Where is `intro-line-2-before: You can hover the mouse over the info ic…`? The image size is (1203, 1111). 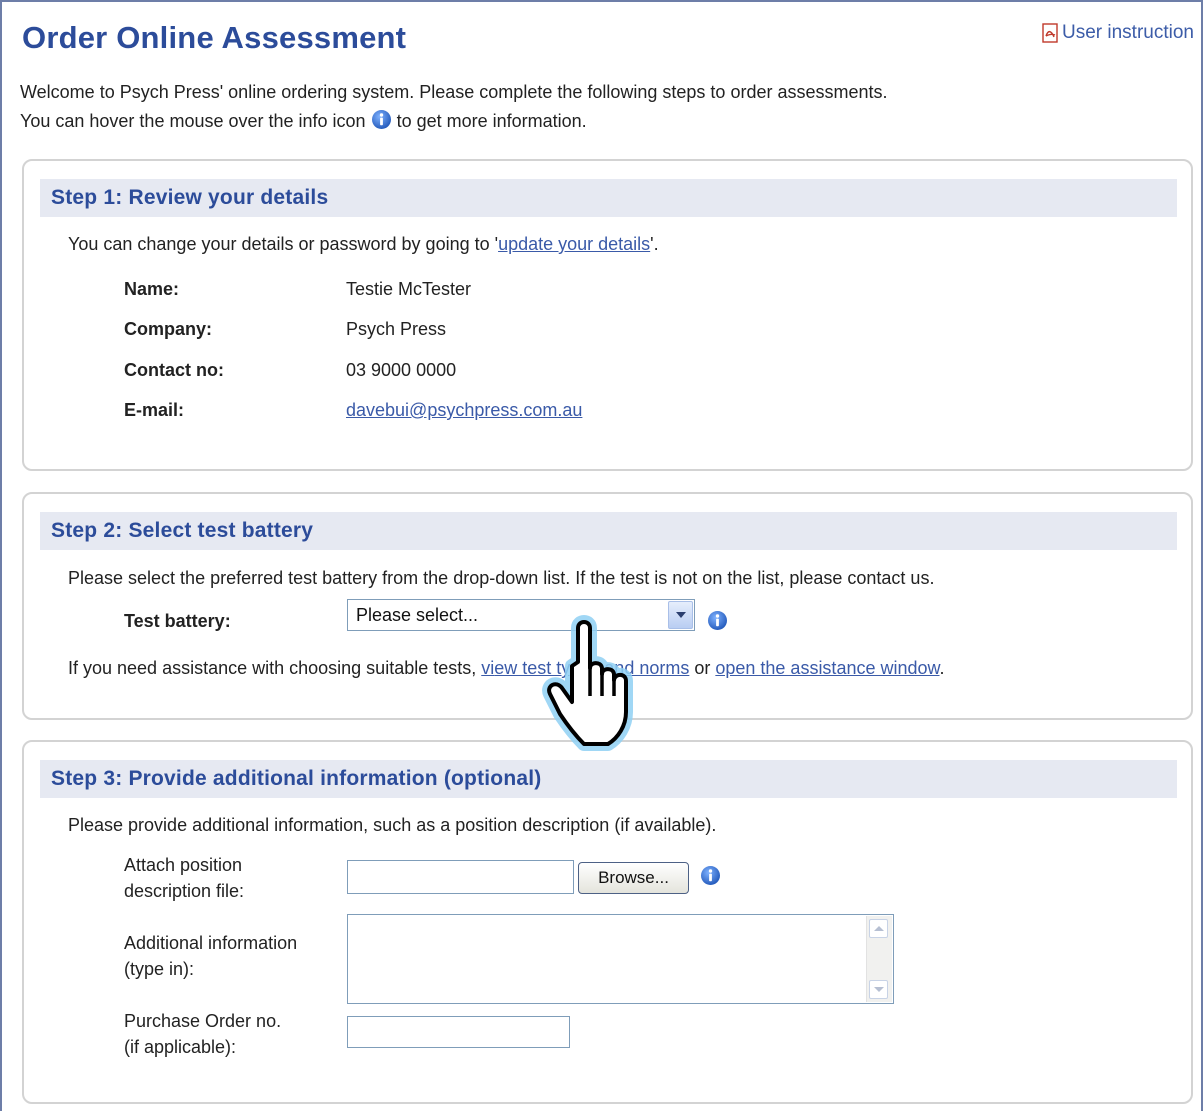 intro-line-2-before: You can hover the mouse over the info ic… is located at coordinates (193, 121).